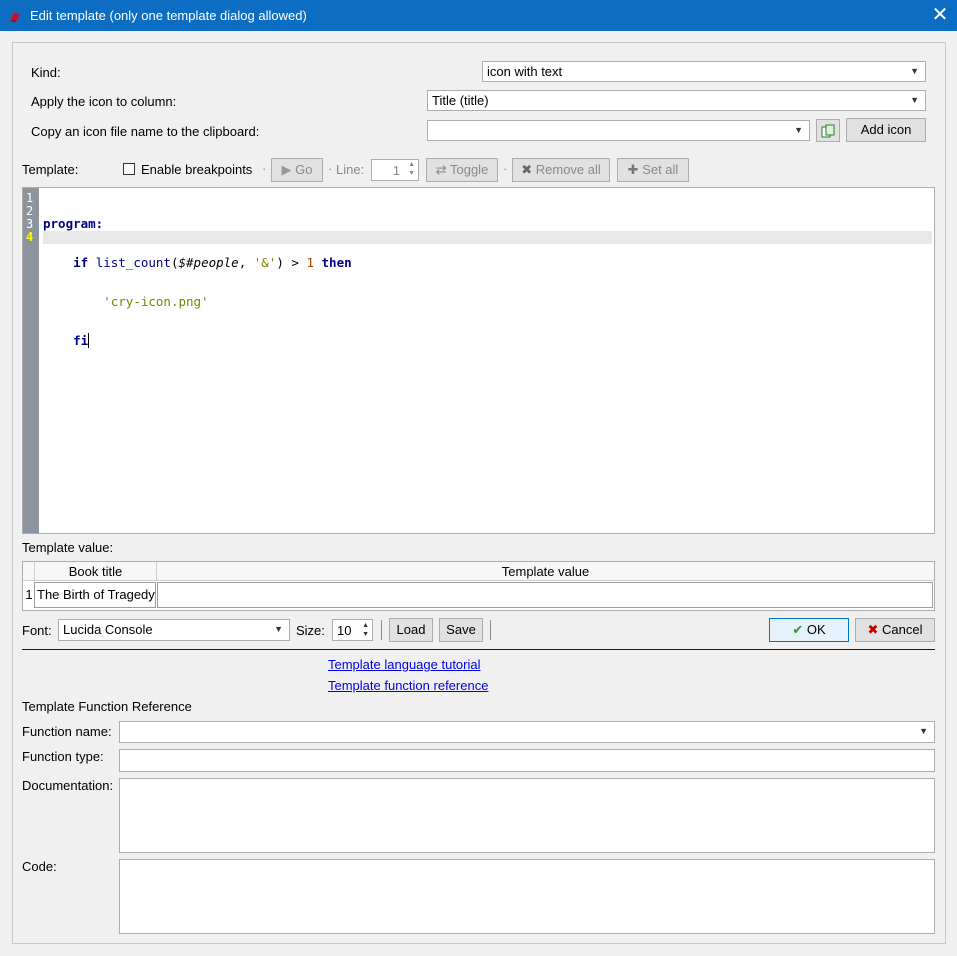 The width and height of the screenshot is (957, 956). What do you see at coordinates (478, 649) in the screenshot?
I see `divider` at bounding box center [478, 649].